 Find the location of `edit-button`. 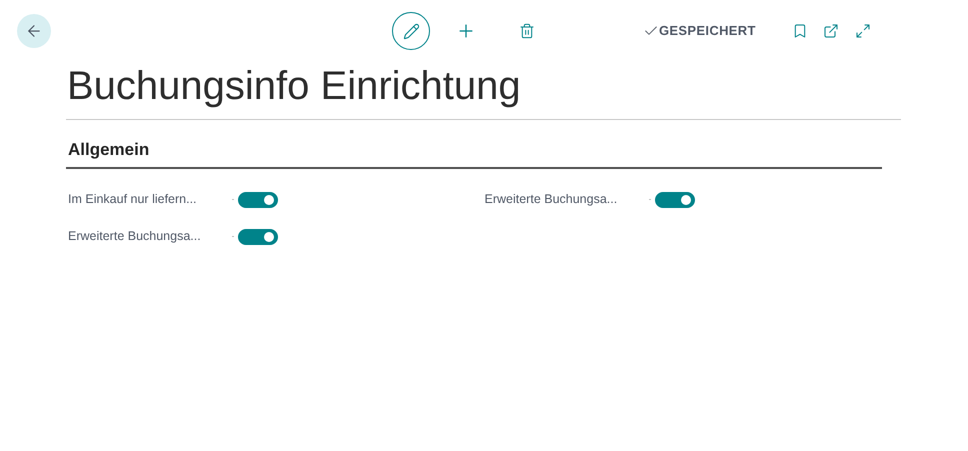

edit-button is located at coordinates (411, 31).